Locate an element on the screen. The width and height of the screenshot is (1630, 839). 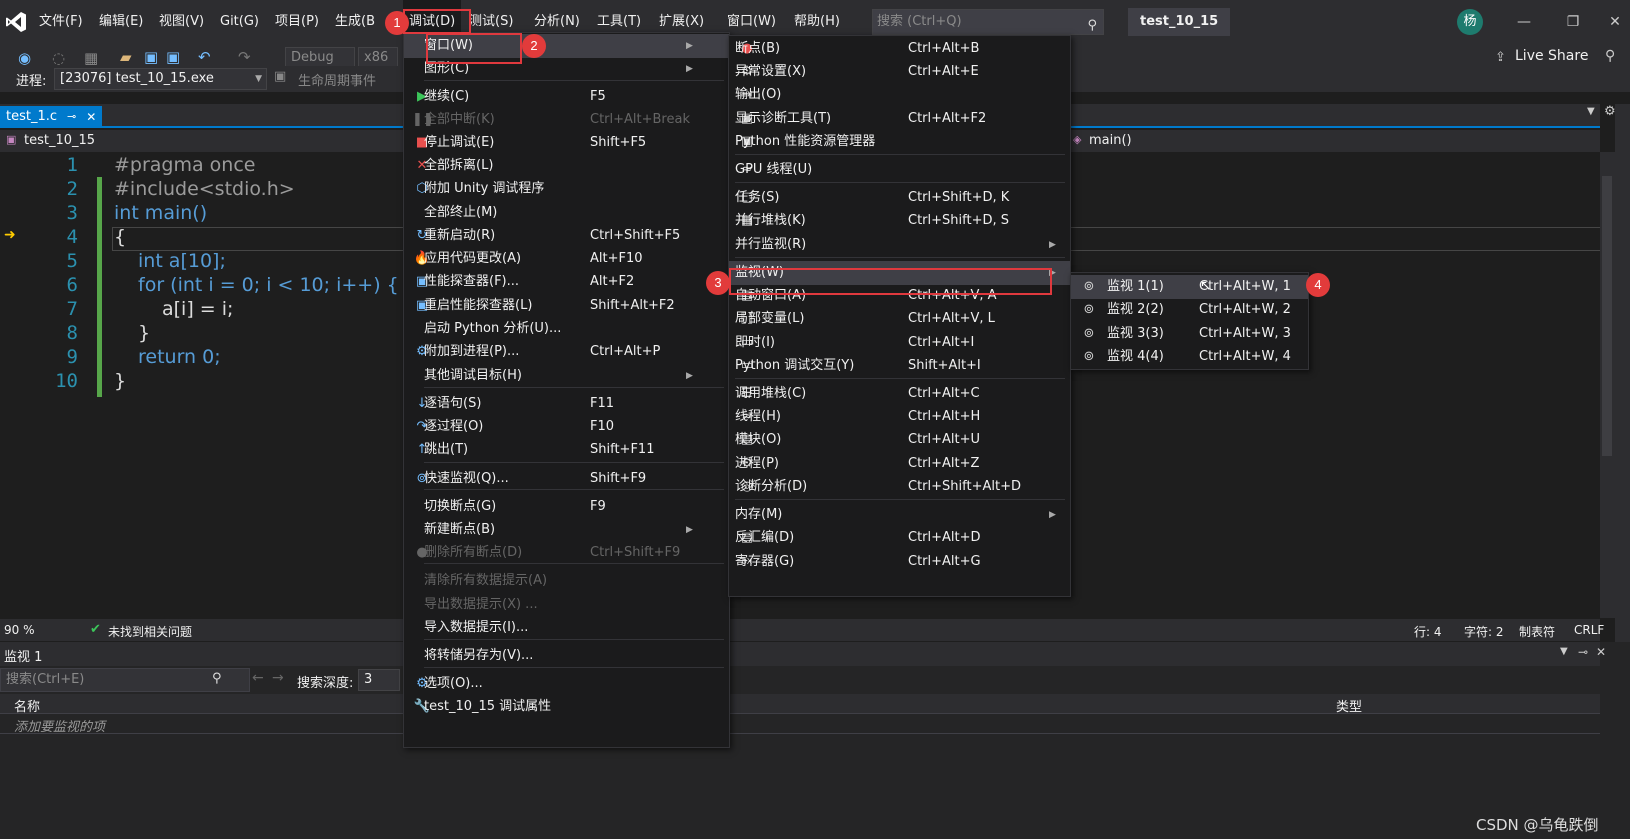
debug-menu-item: ⬡ 附加 Unity 调试程序 is located at coordinates (566, 189).